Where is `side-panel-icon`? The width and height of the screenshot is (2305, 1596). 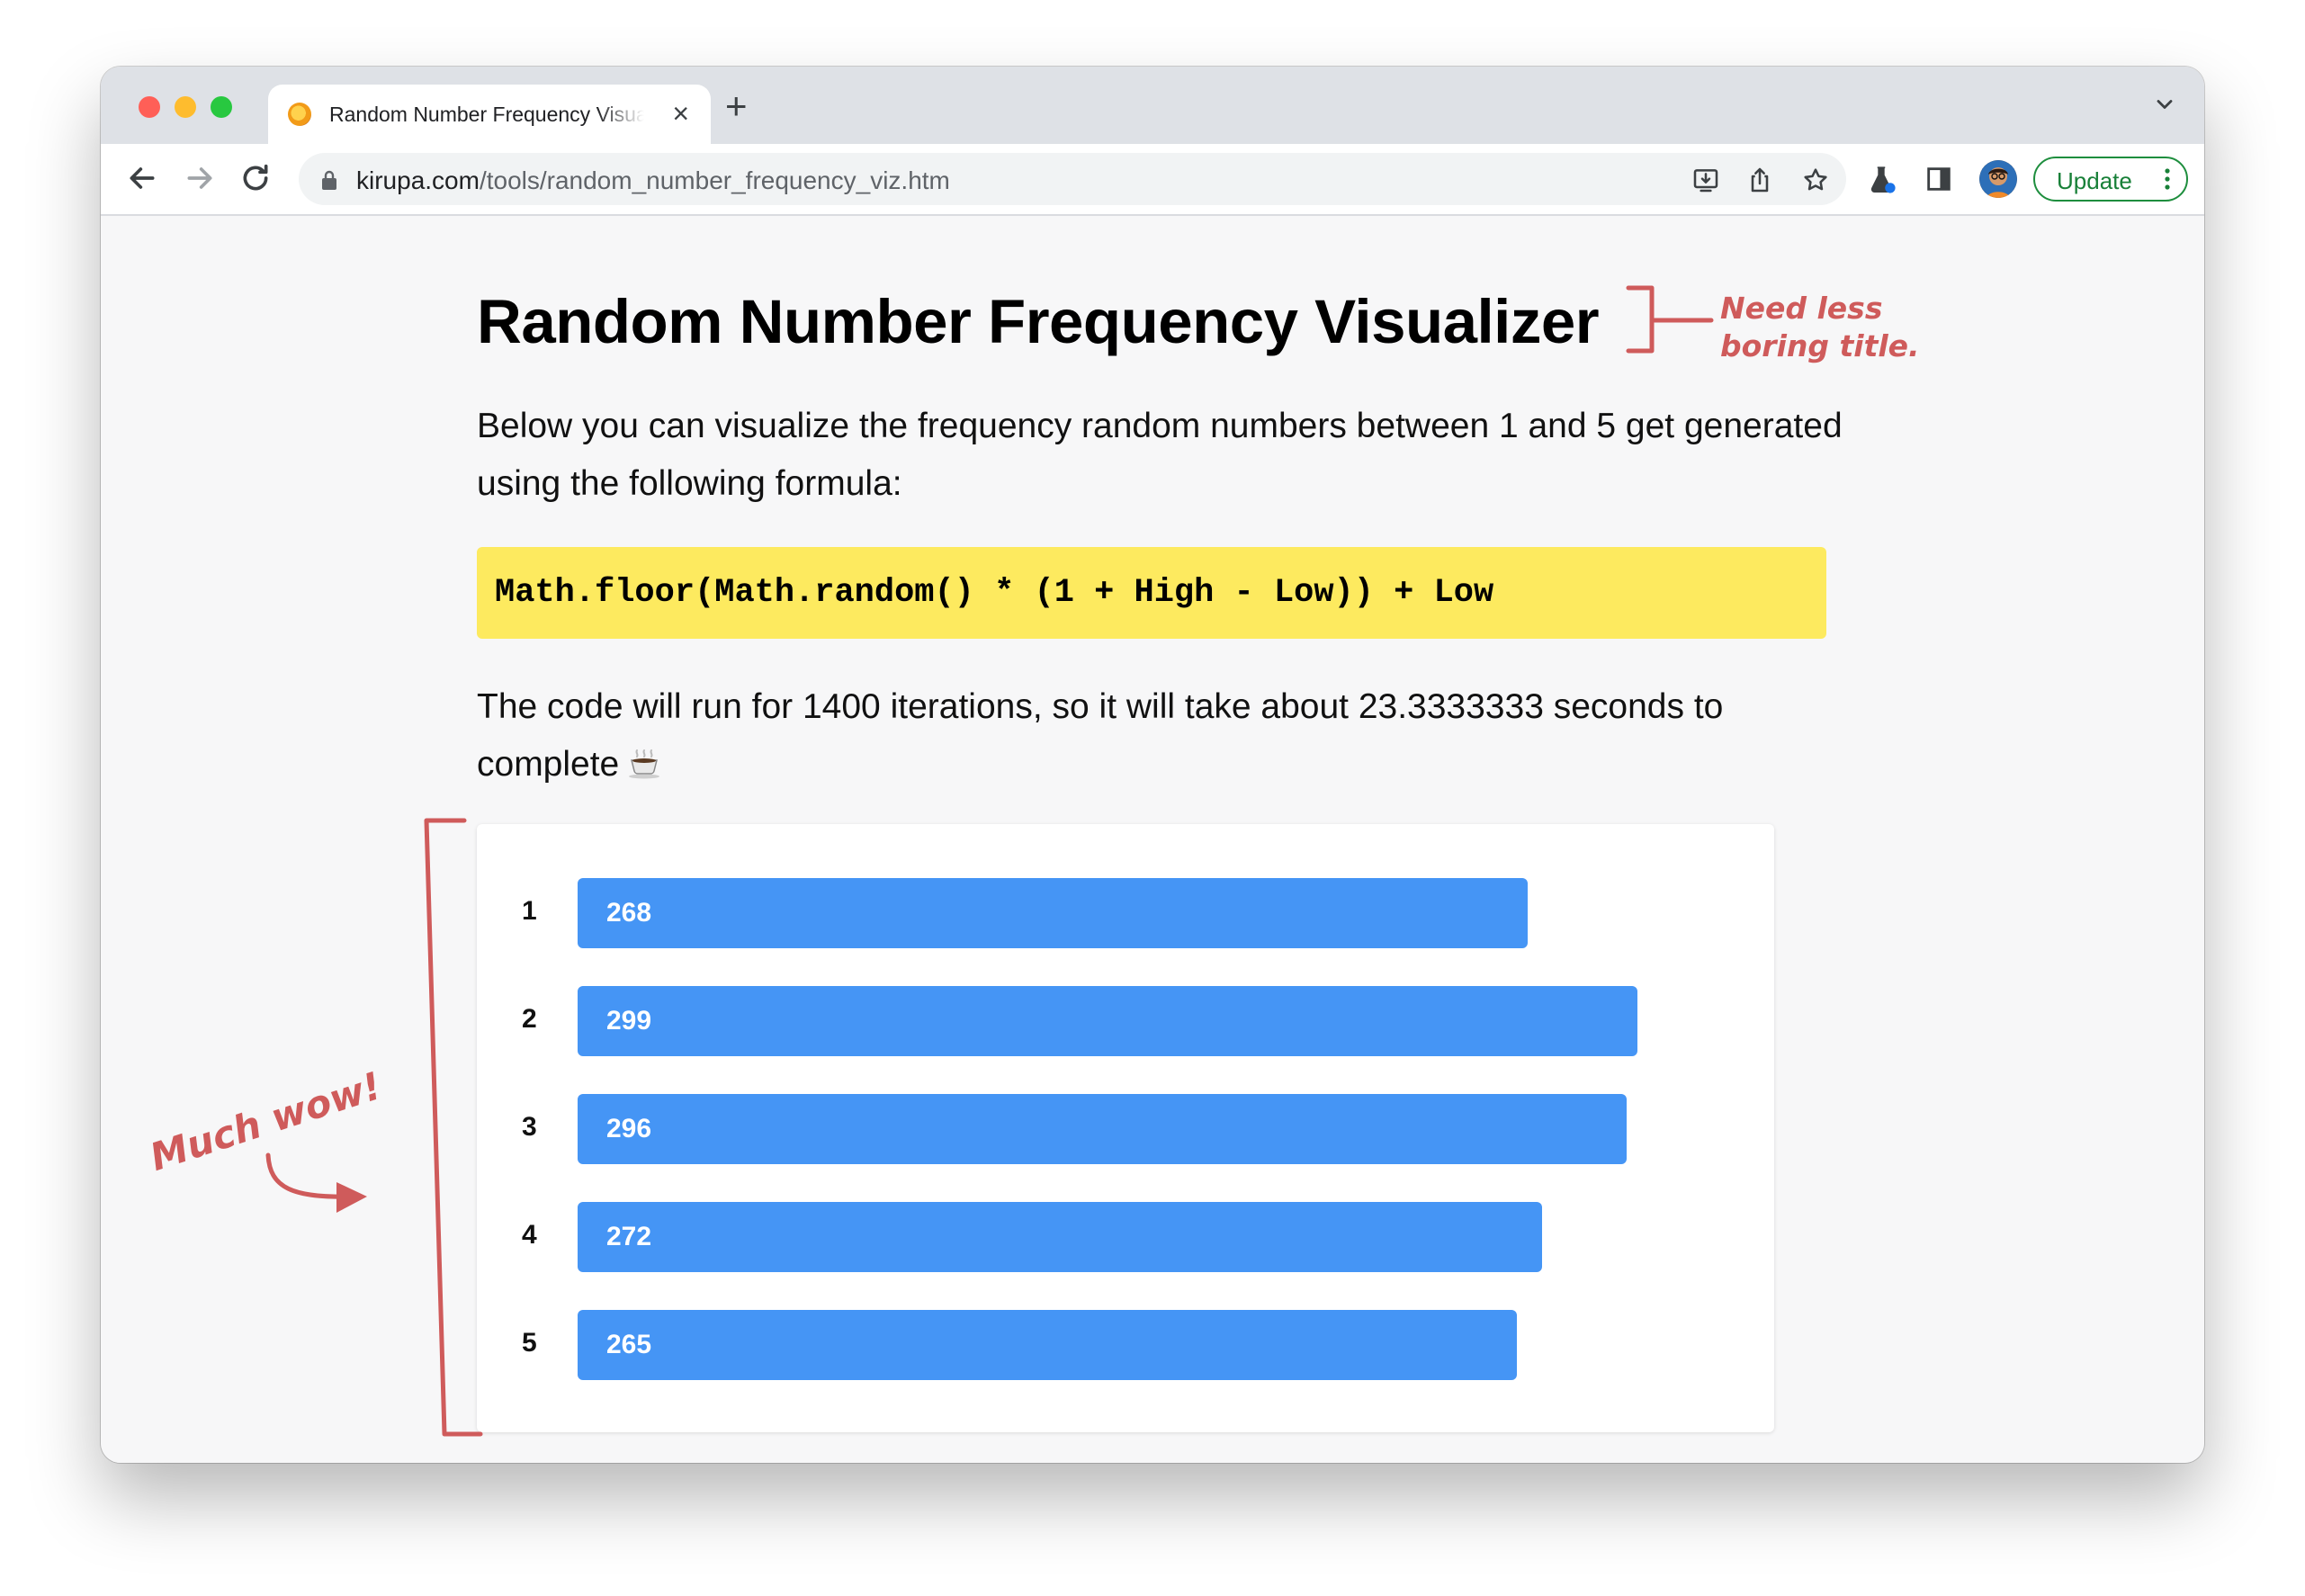
side-panel-icon is located at coordinates (1939, 179).